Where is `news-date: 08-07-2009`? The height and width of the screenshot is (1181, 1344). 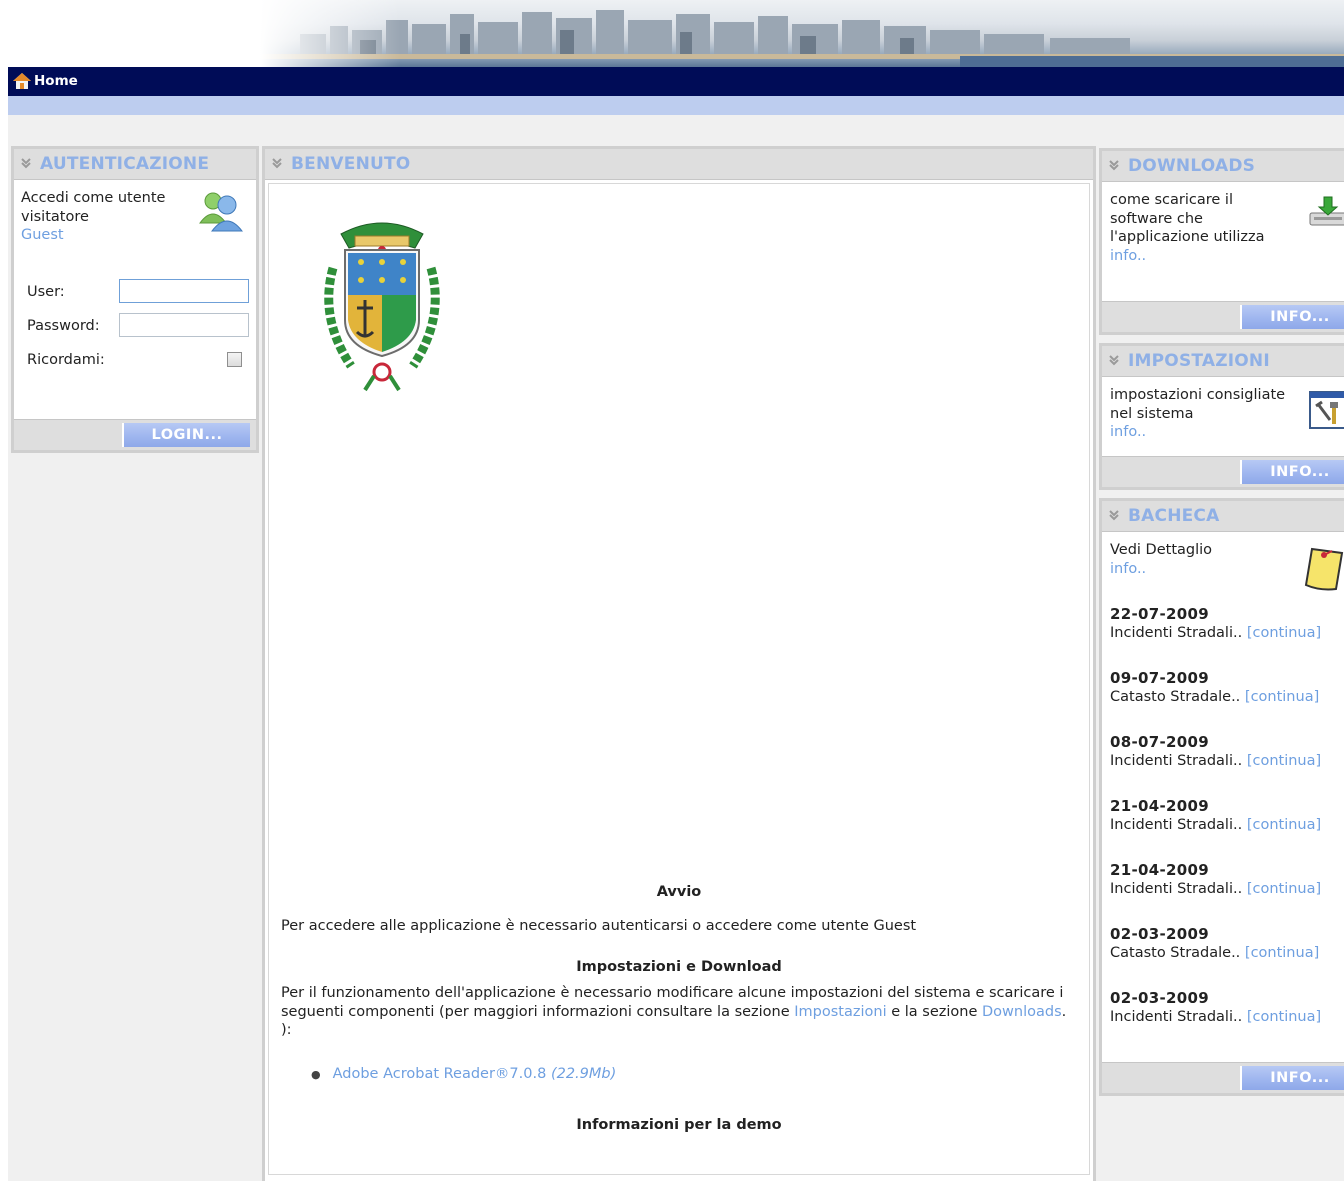
news-date: 08-07-2009 is located at coordinates (1159, 742).